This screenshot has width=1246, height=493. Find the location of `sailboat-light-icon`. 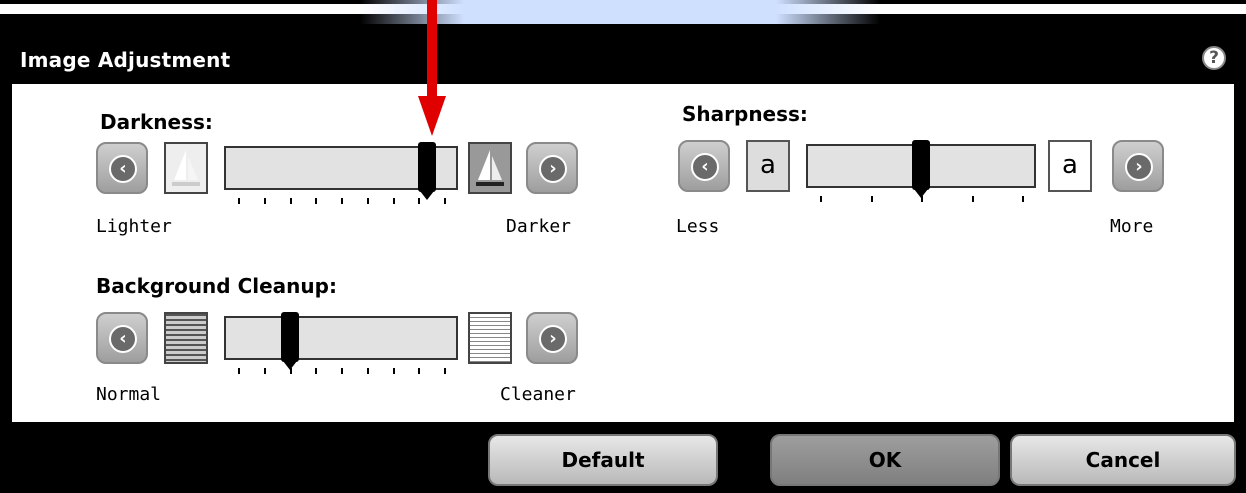

sailboat-light-icon is located at coordinates (186, 168).